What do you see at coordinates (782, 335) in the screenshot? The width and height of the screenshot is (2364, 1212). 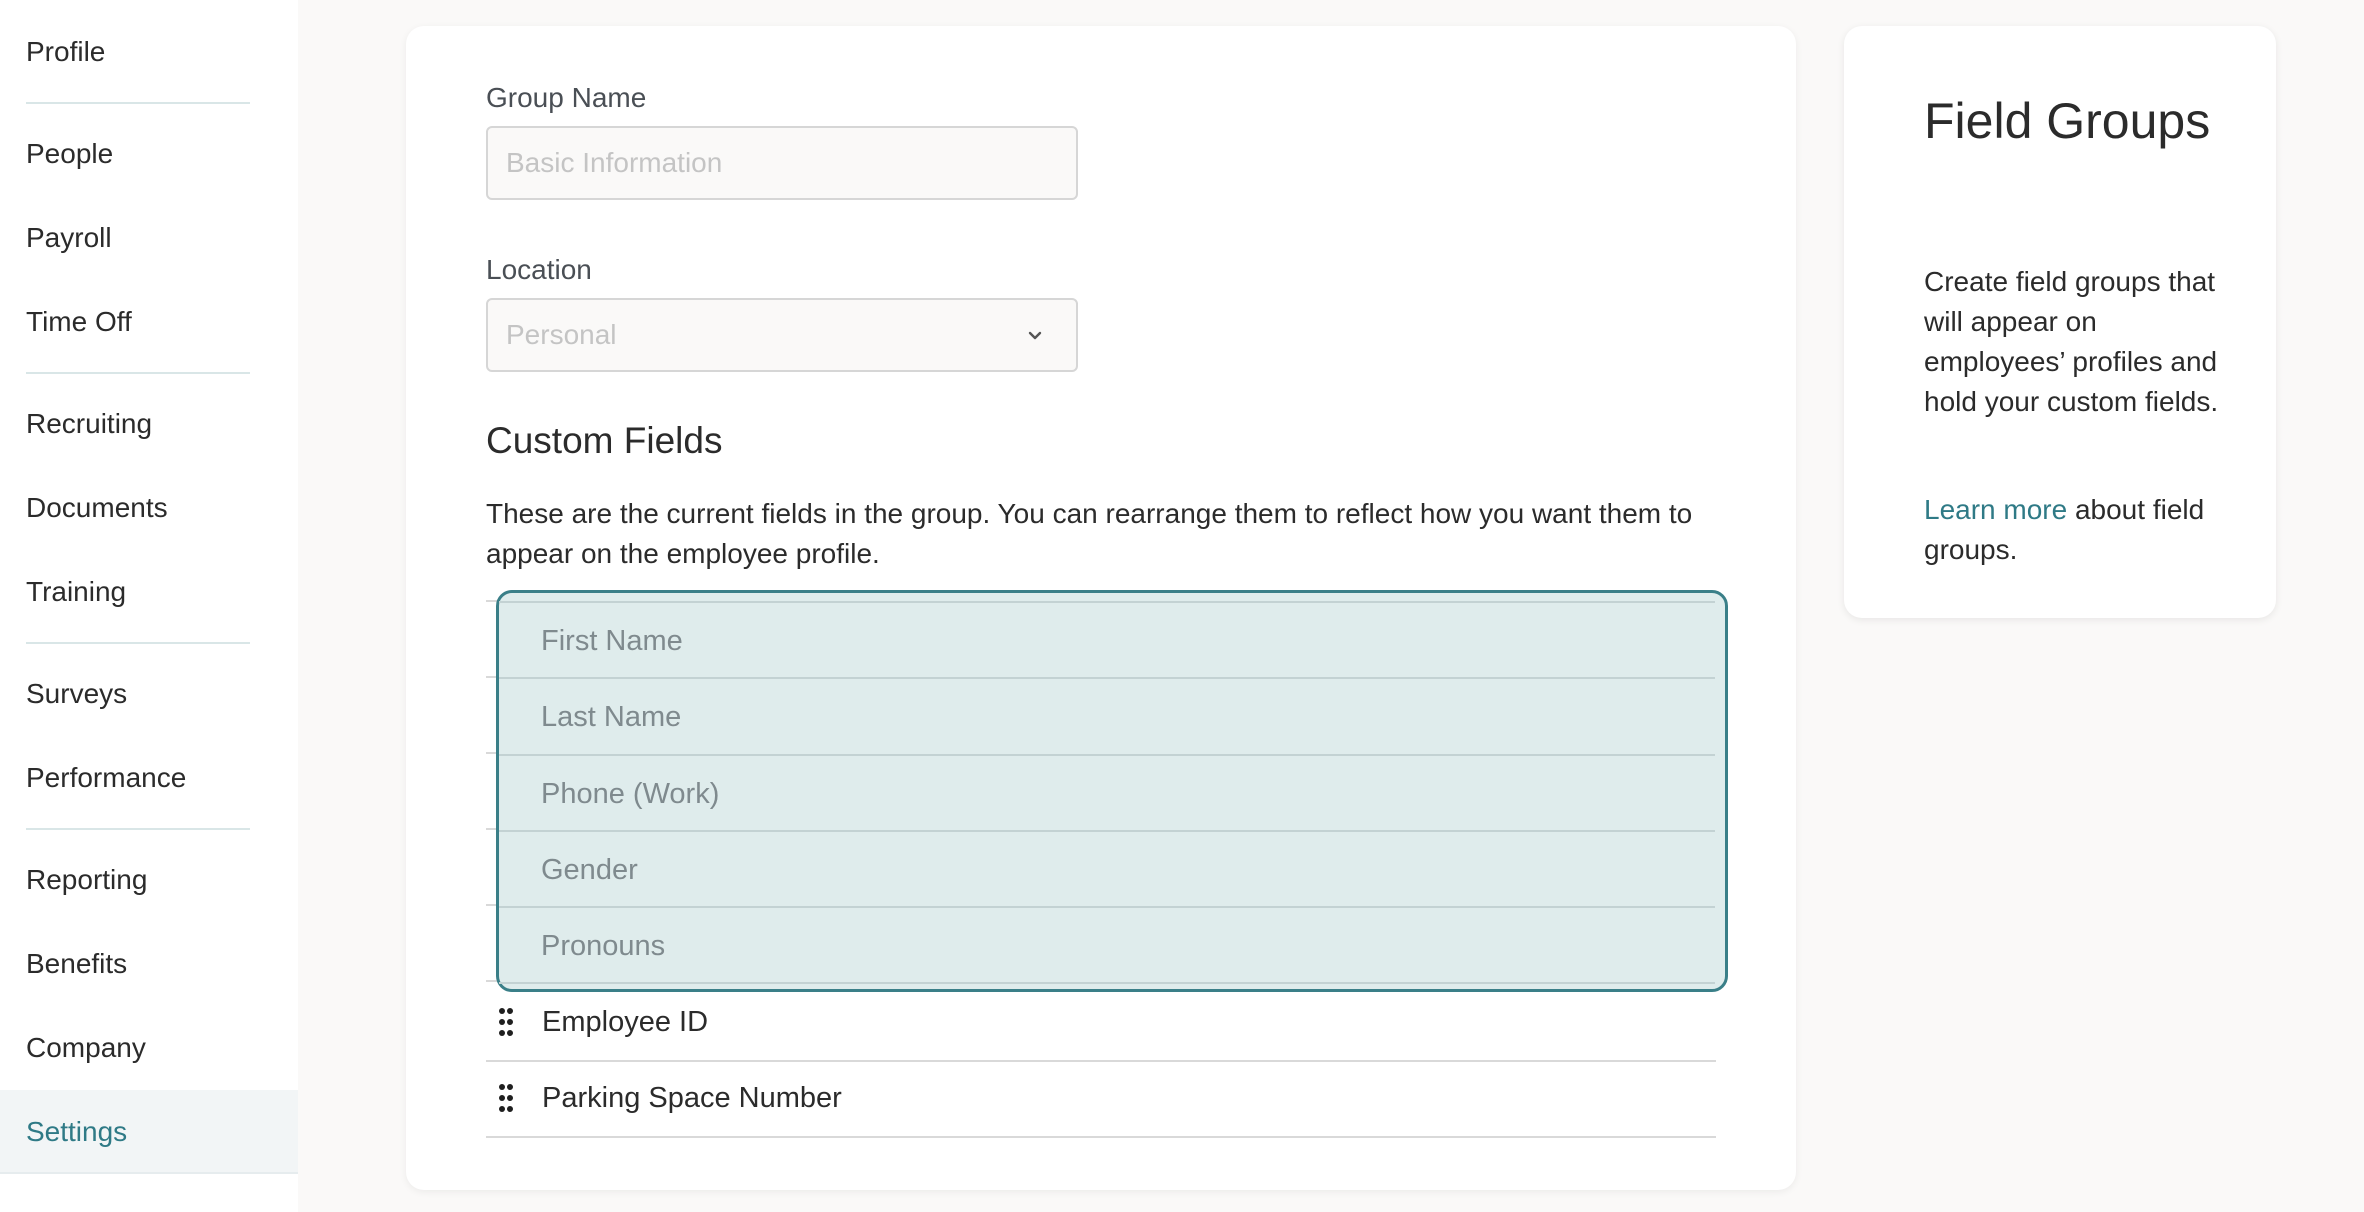 I see `location-select: Personal` at bounding box center [782, 335].